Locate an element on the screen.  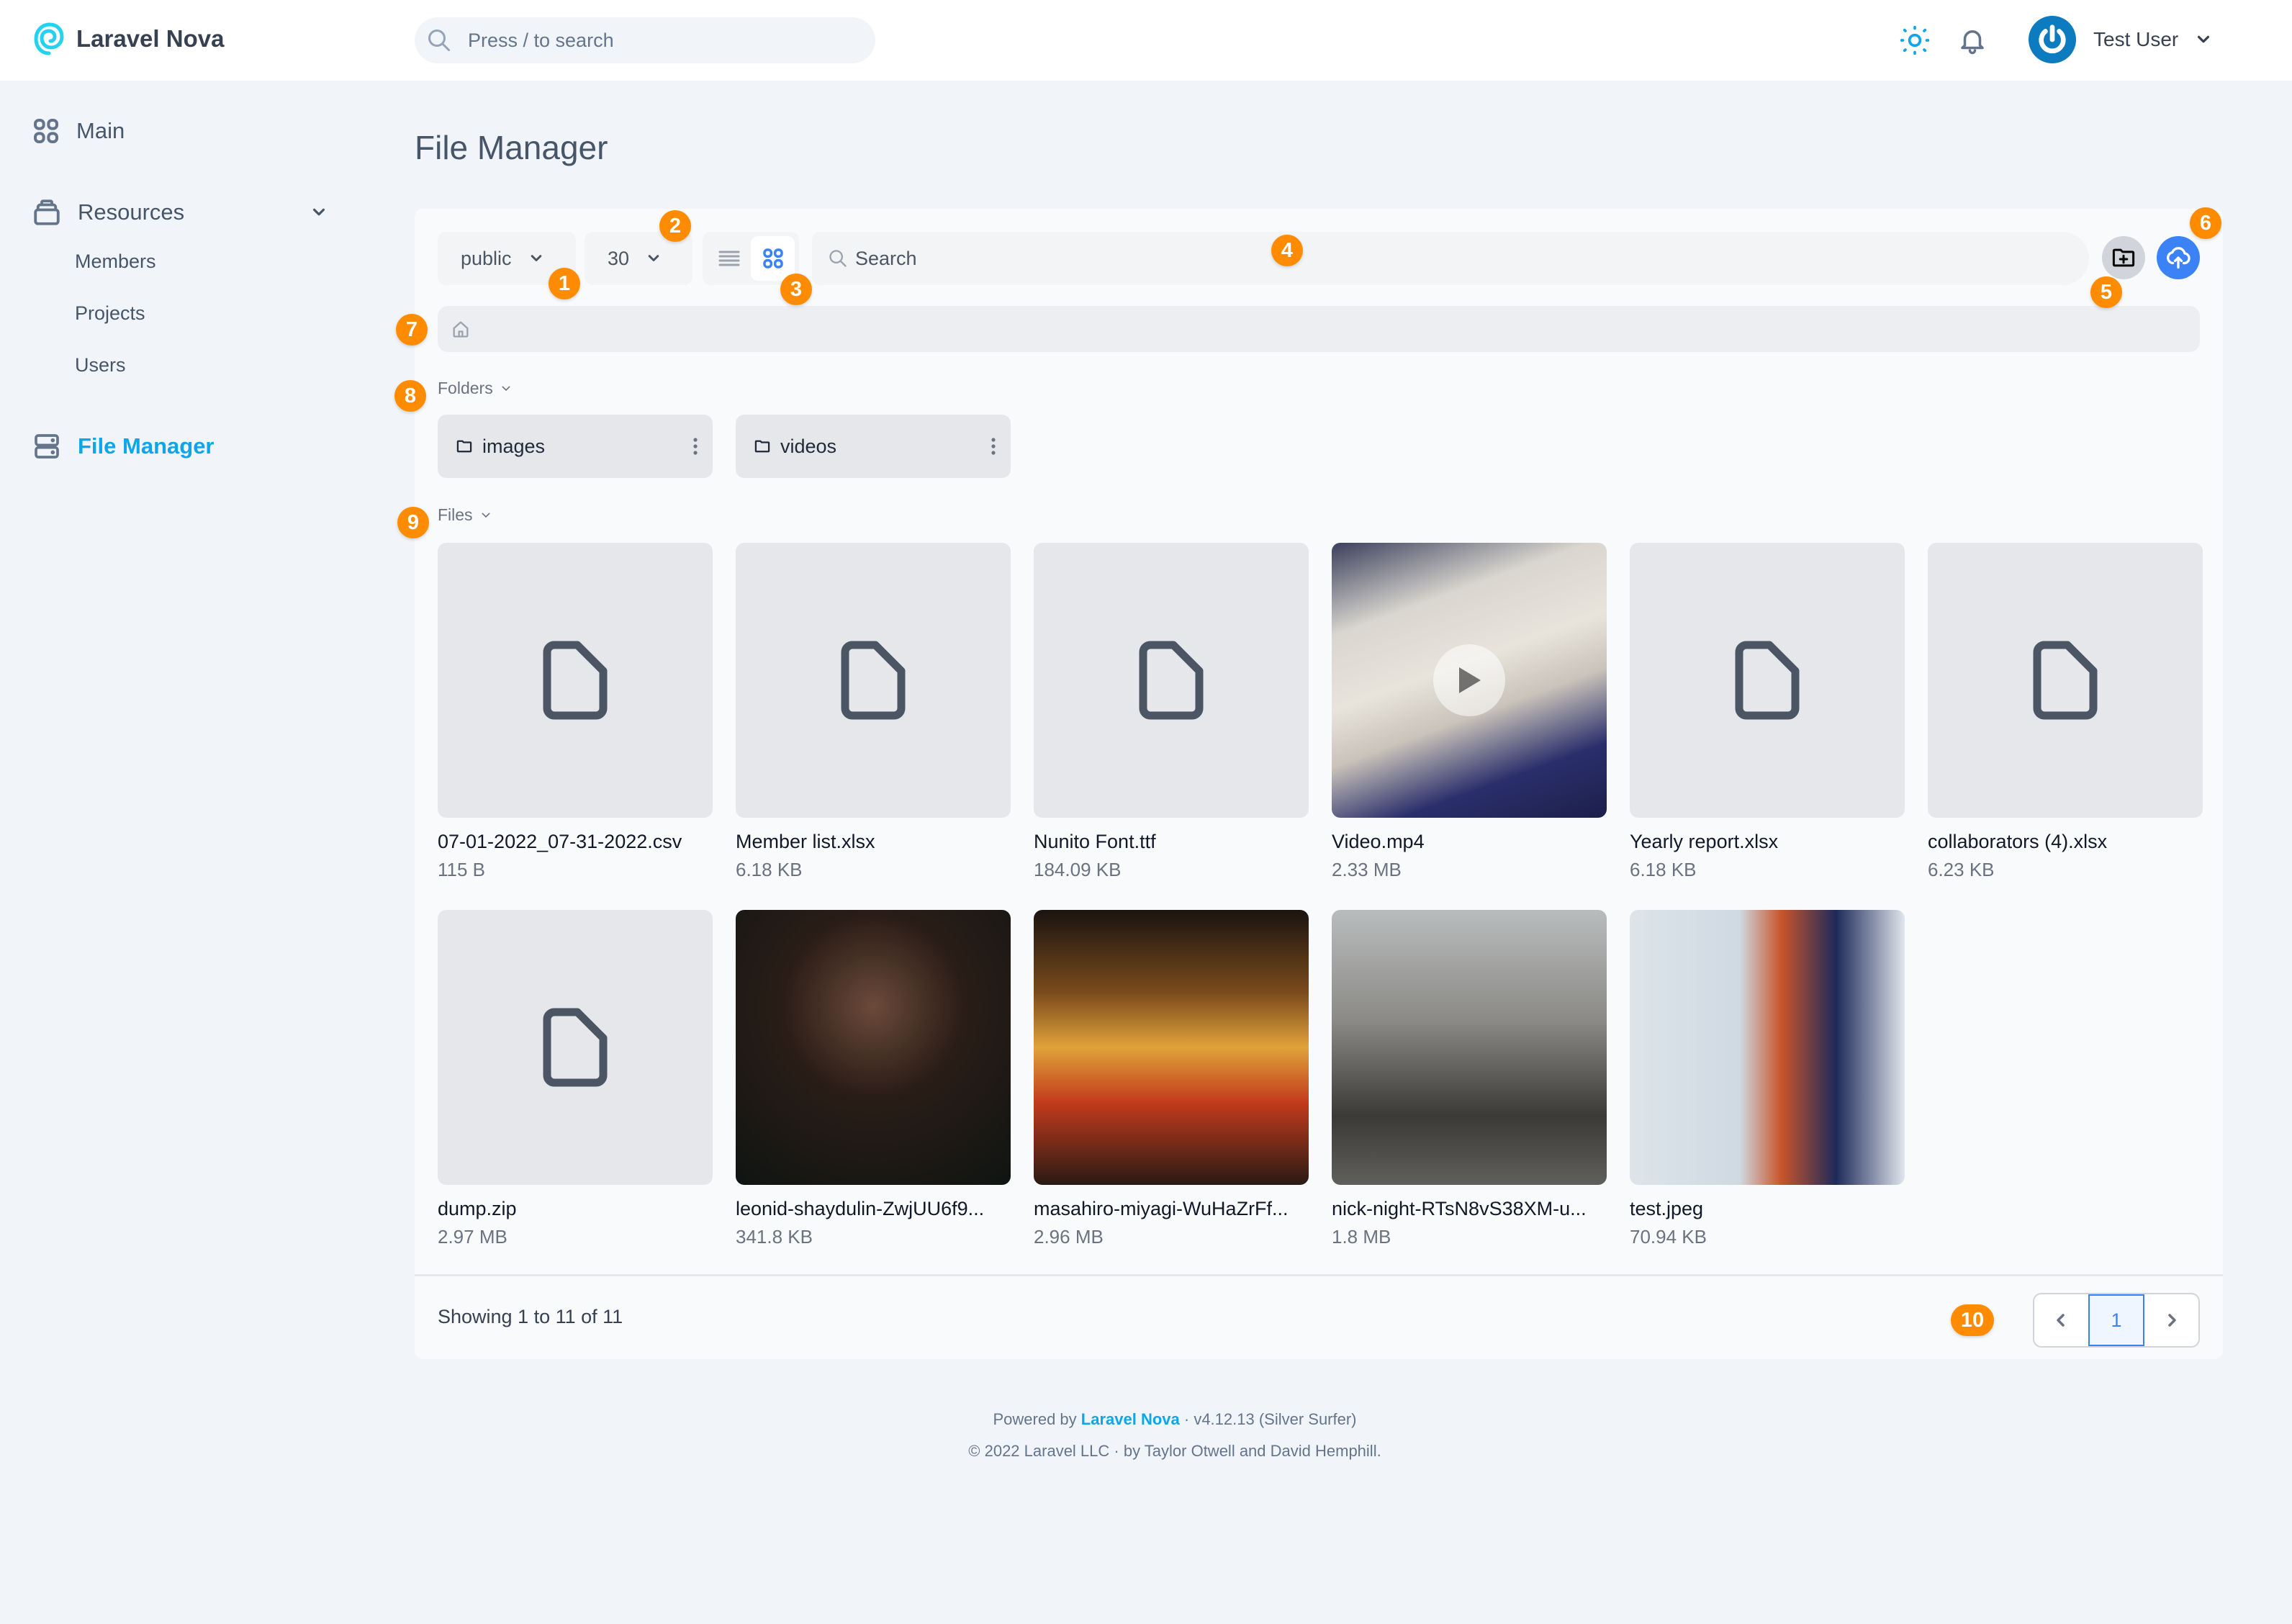
files-label: Files is located at coordinates (455, 514).